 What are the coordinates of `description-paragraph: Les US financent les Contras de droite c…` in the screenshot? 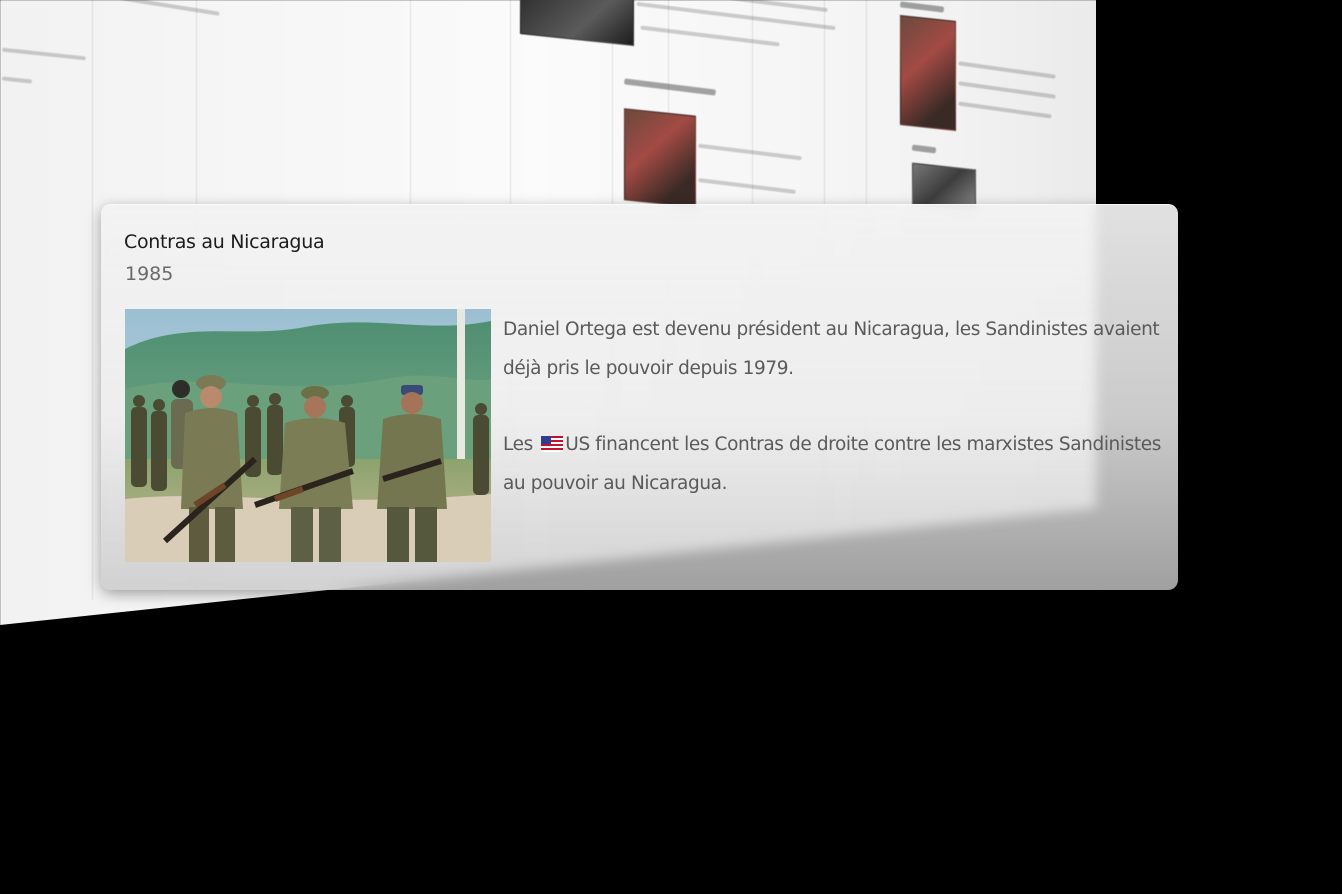 It's located at (833, 464).